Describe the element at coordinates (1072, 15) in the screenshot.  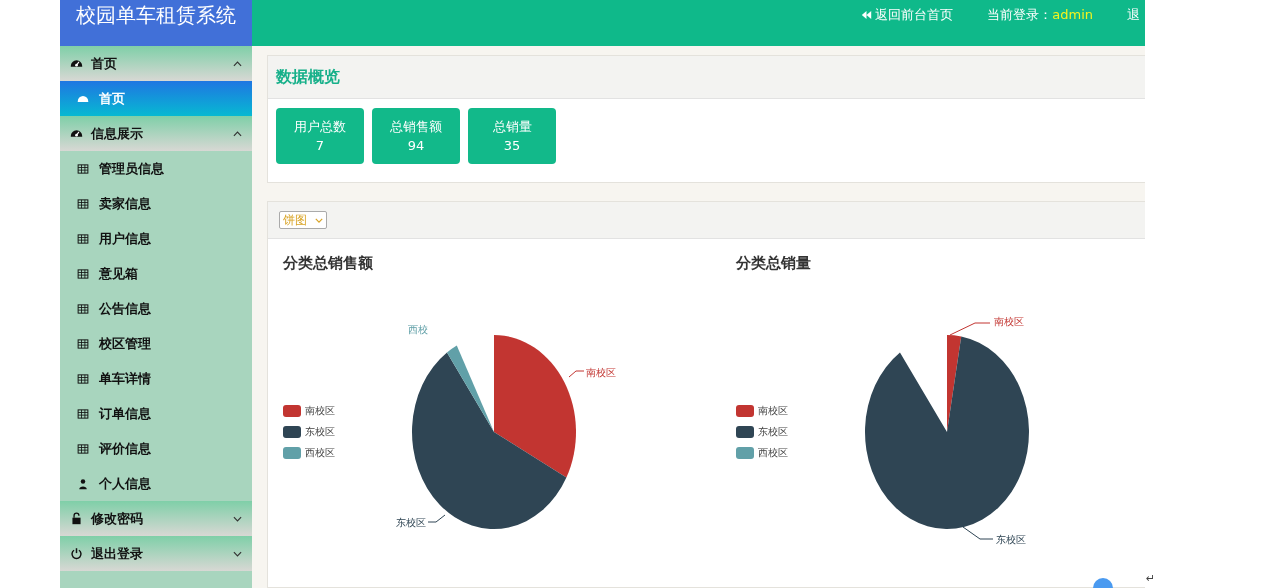
I see `username: admin` at that location.